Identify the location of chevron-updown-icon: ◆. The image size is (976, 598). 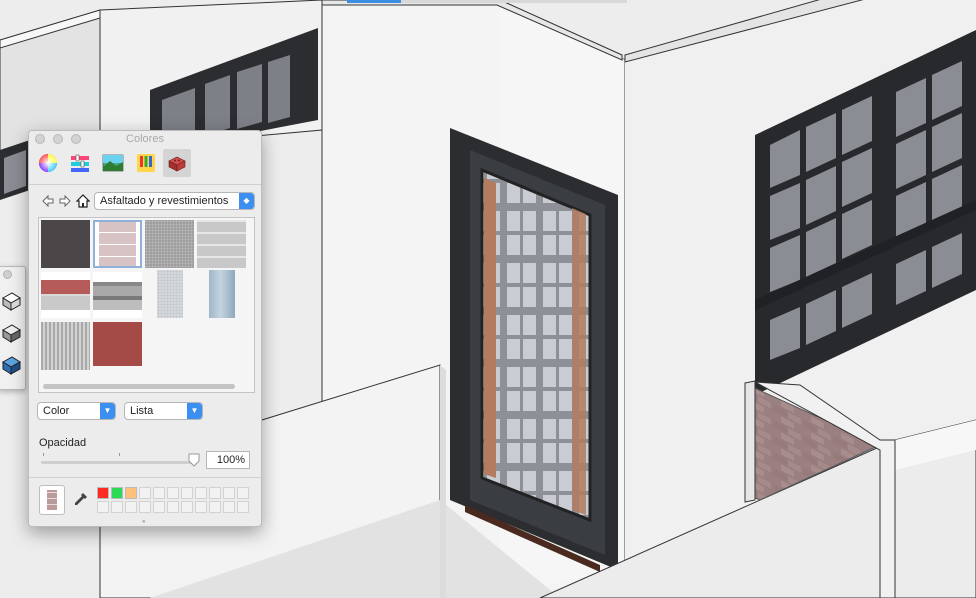
(246, 201).